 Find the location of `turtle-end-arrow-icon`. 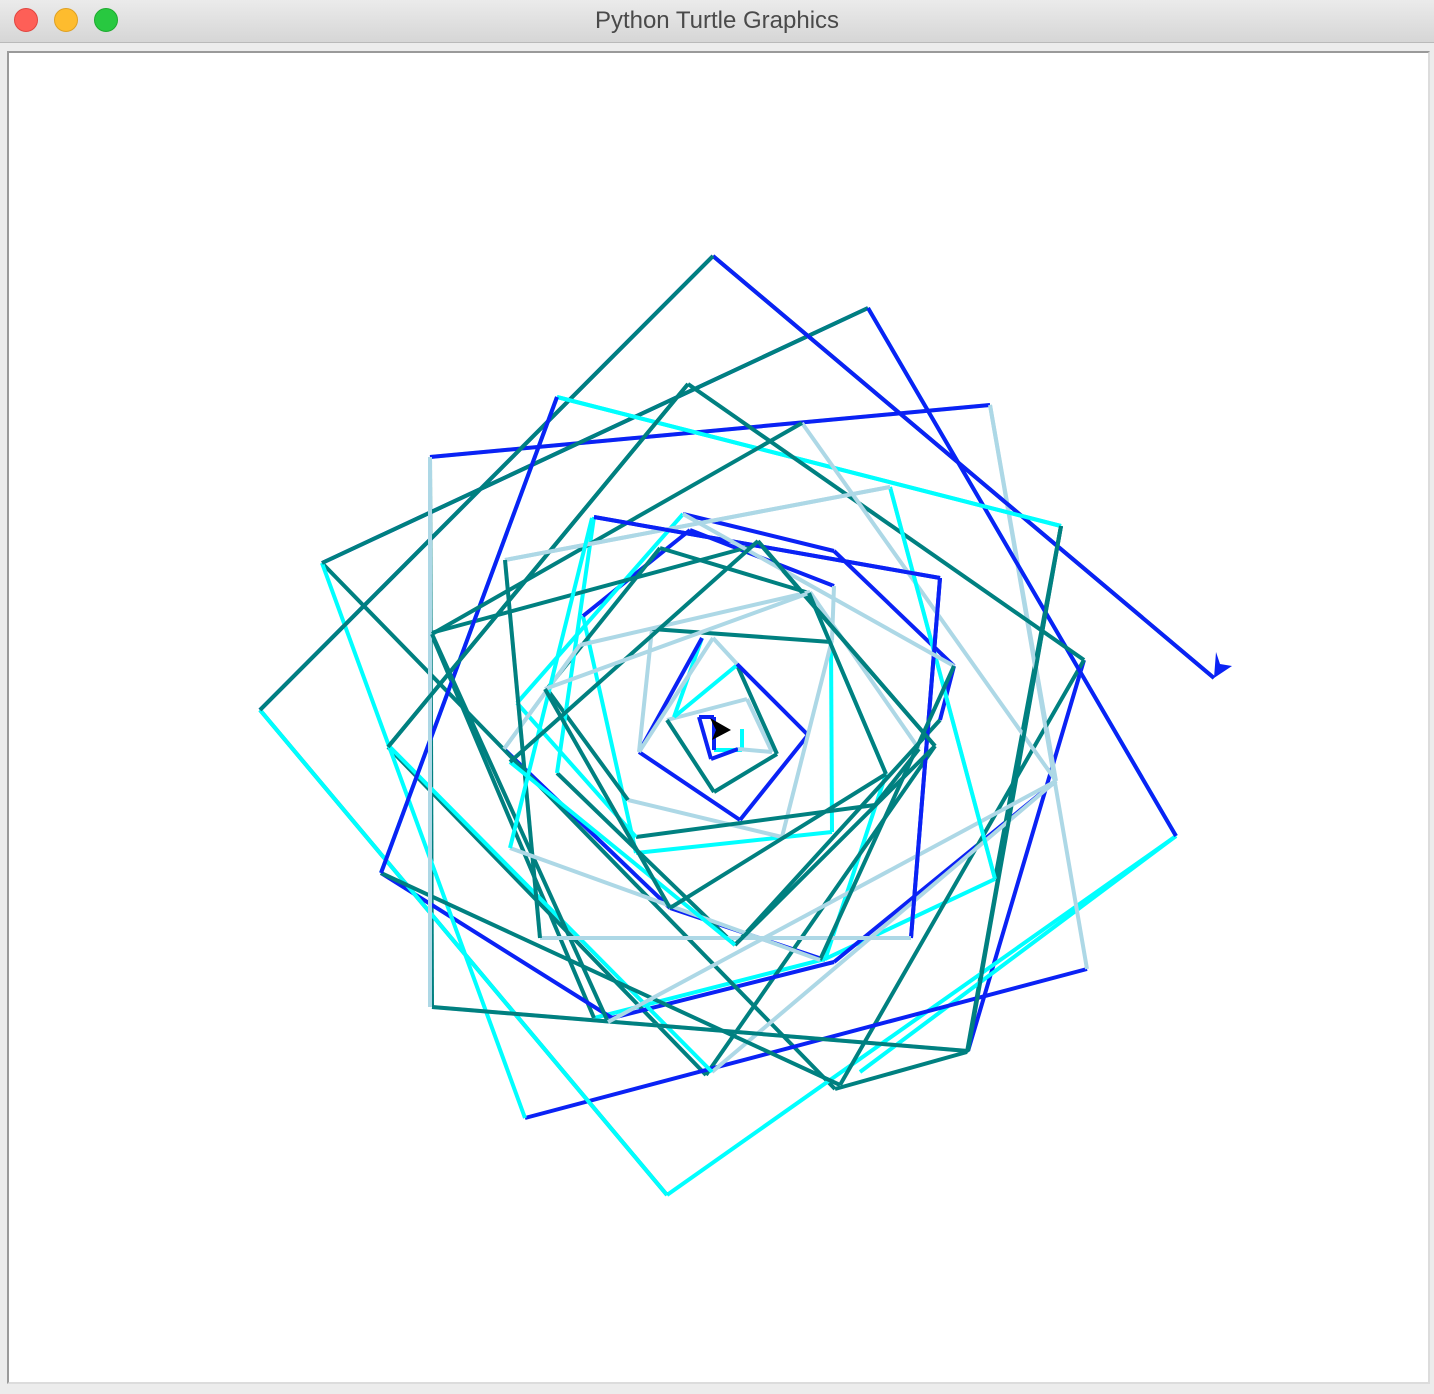

turtle-end-arrow-icon is located at coordinates (1223, 665).